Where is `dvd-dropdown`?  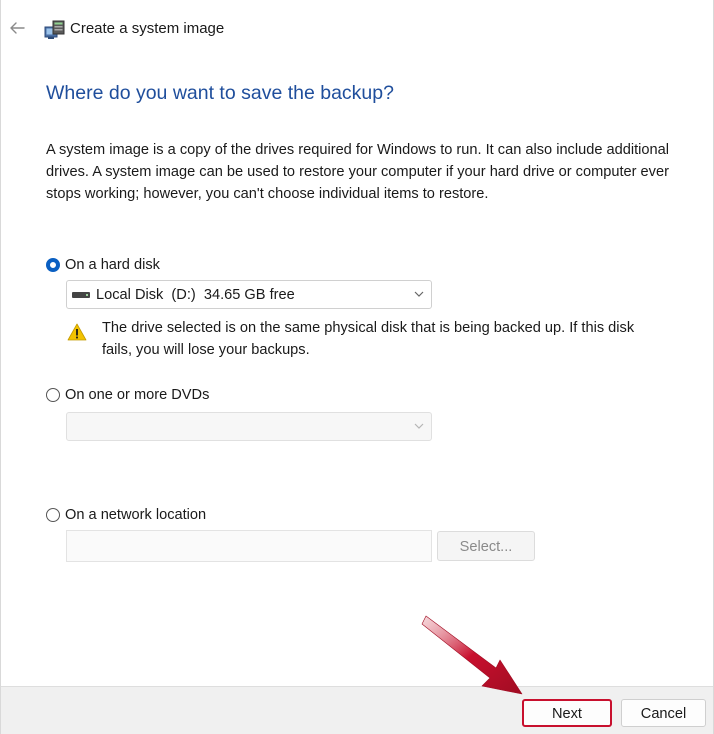 dvd-dropdown is located at coordinates (249, 426).